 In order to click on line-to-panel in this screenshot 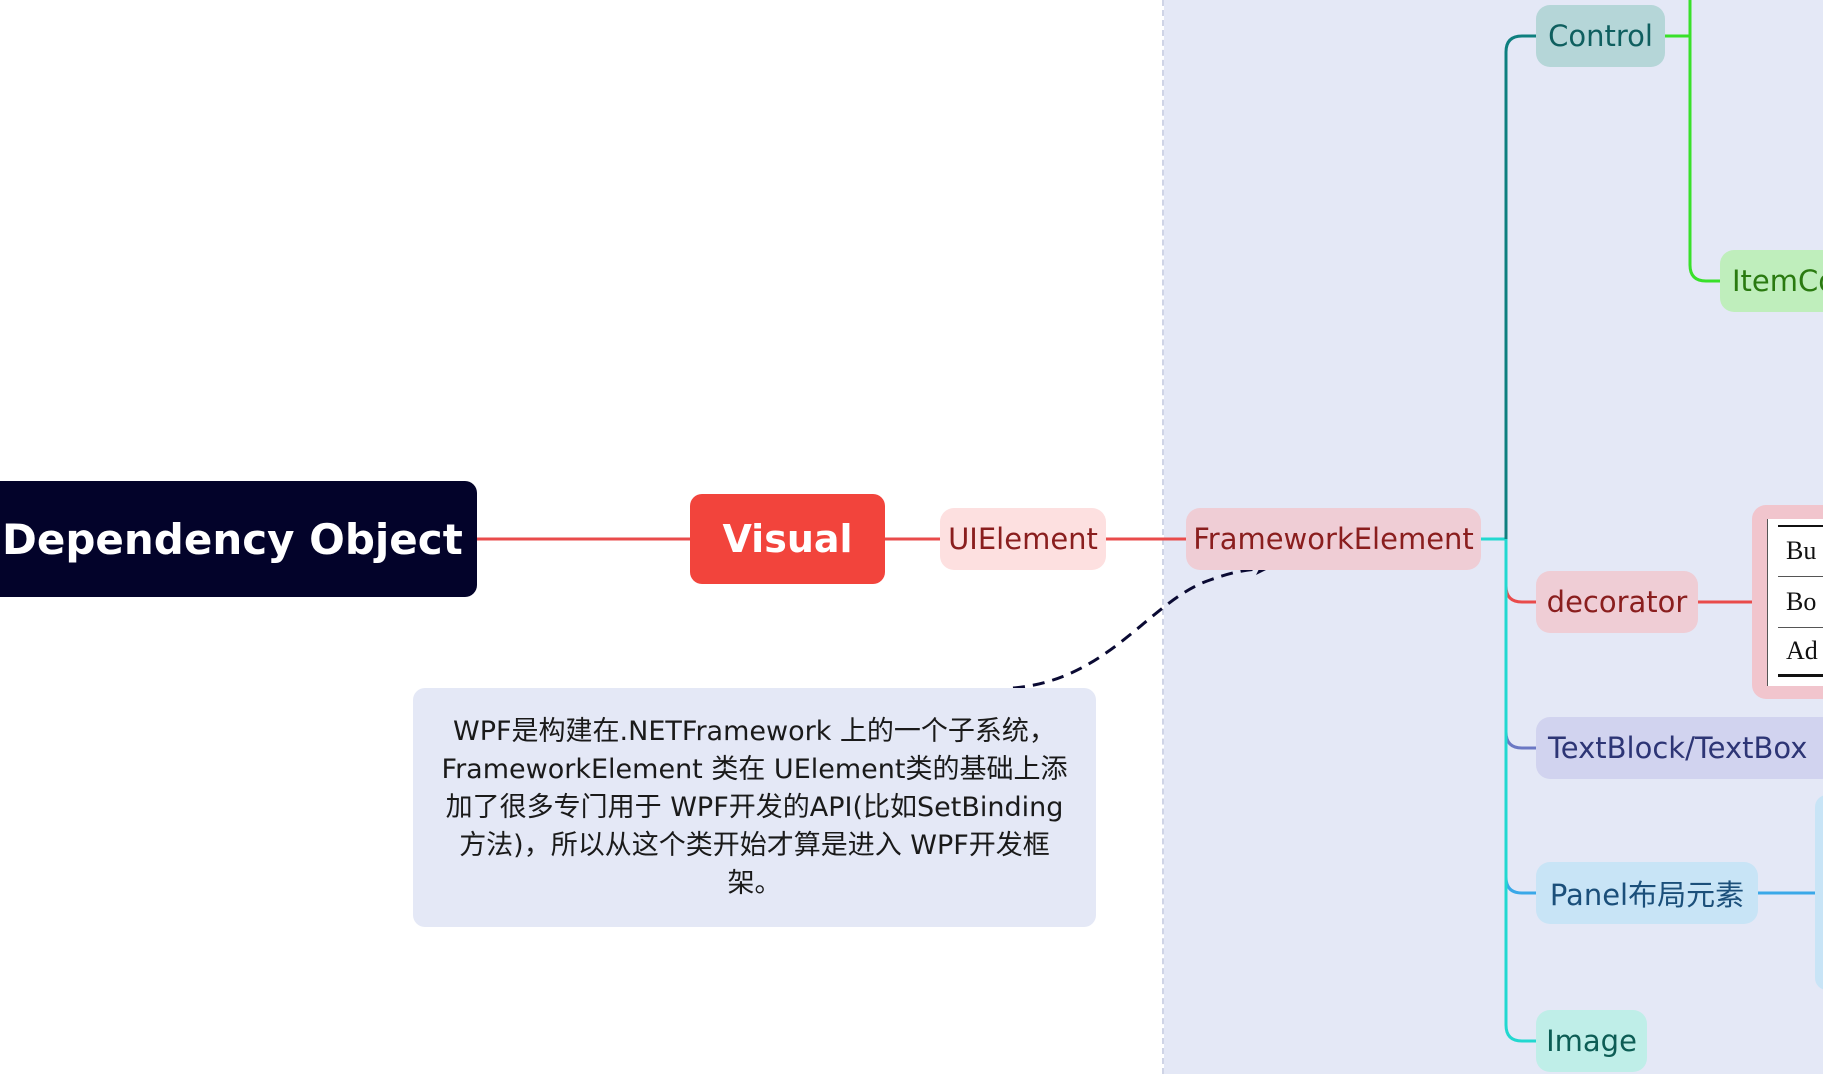, I will do `click(1520, 872)`.